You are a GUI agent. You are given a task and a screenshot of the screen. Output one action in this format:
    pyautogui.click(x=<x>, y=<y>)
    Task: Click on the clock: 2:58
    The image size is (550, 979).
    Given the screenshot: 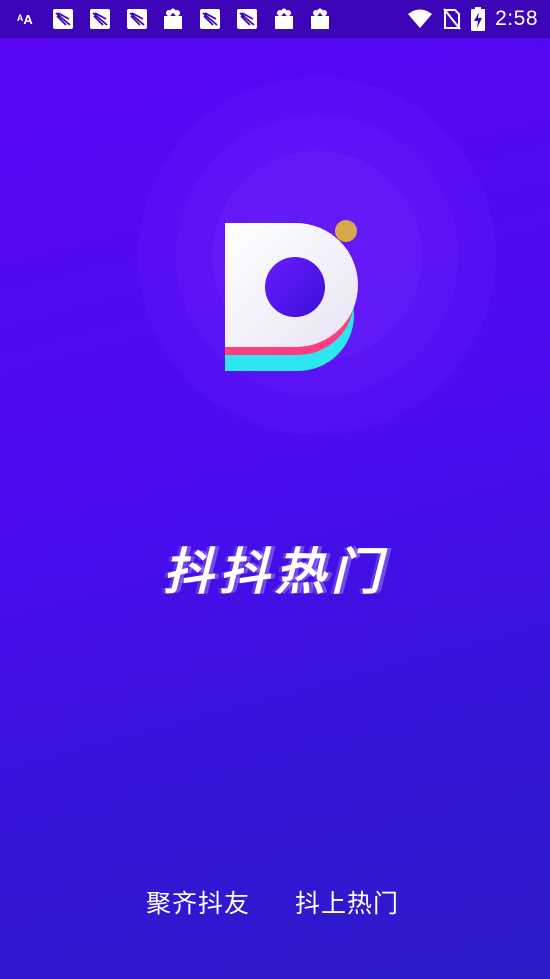 What is the action you would take?
    pyautogui.click(x=516, y=18)
    